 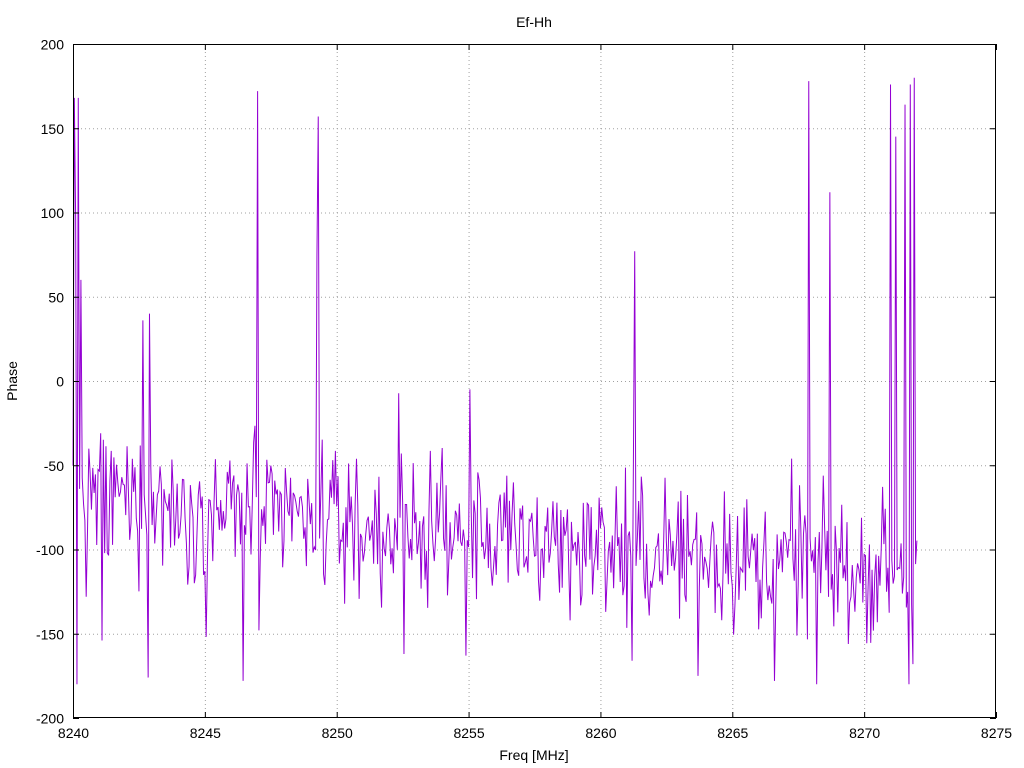 What do you see at coordinates (205, 733) in the screenshot?
I see `x-tick-label: 8245` at bounding box center [205, 733].